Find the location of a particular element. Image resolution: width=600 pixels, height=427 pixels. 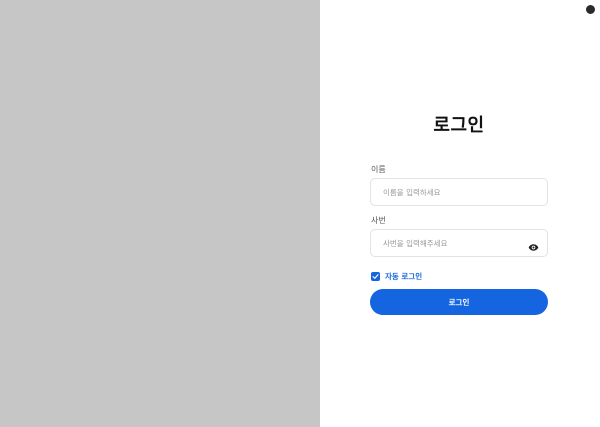

auto-login-label: 자동 로그인 is located at coordinates (403, 276).